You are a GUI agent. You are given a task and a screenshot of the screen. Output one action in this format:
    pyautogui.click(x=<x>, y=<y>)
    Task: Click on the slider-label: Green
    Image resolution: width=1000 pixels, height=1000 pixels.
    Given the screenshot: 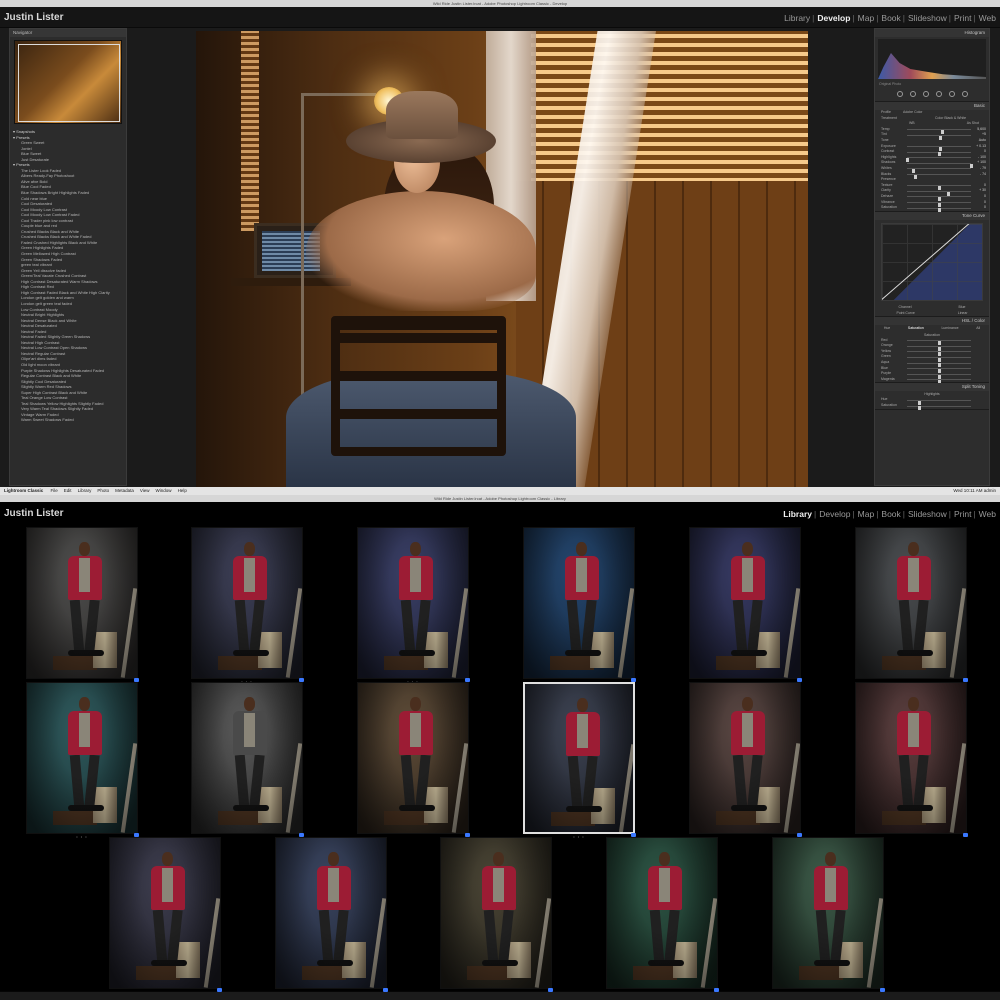 What is the action you would take?
    pyautogui.click(x=886, y=356)
    